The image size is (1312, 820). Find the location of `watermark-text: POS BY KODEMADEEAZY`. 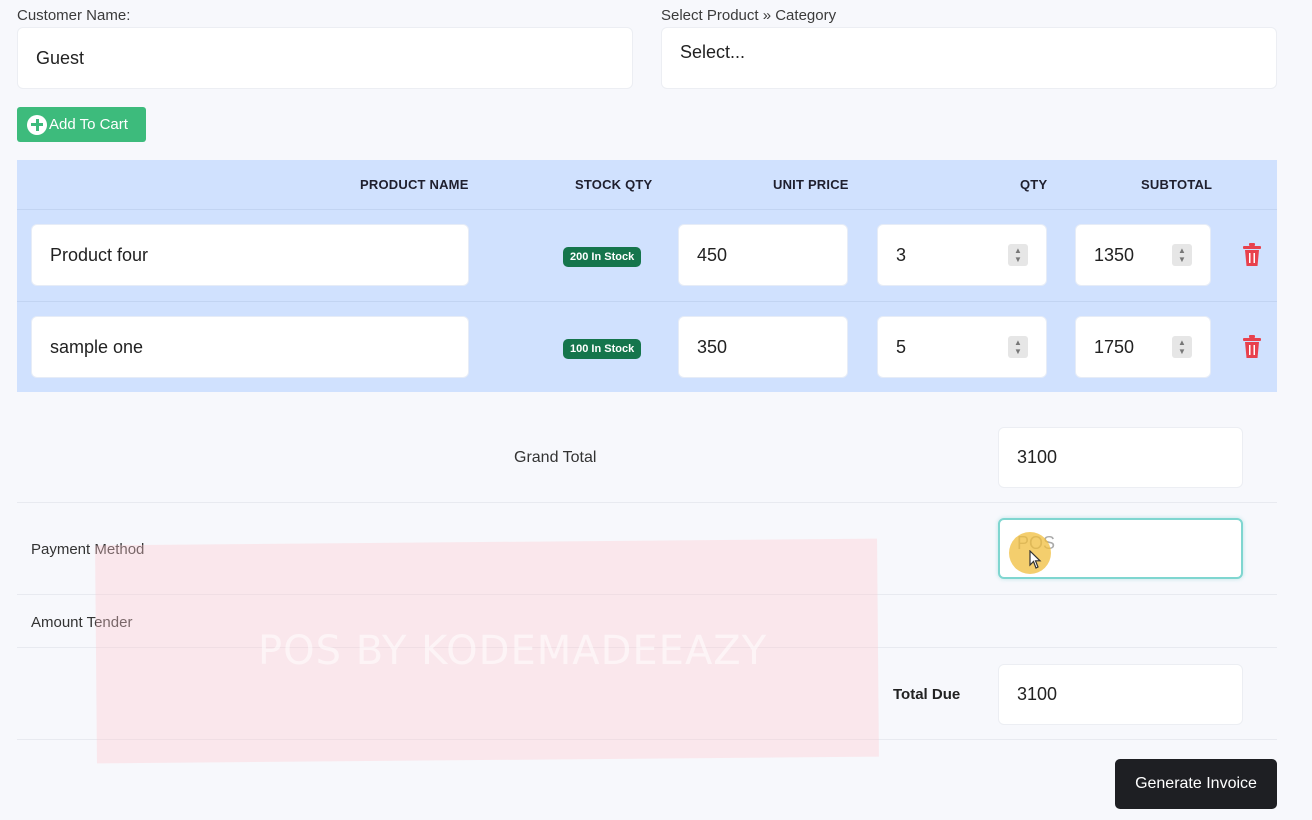

watermark-text: POS BY KODEMADEEAZY is located at coordinates (513, 651).